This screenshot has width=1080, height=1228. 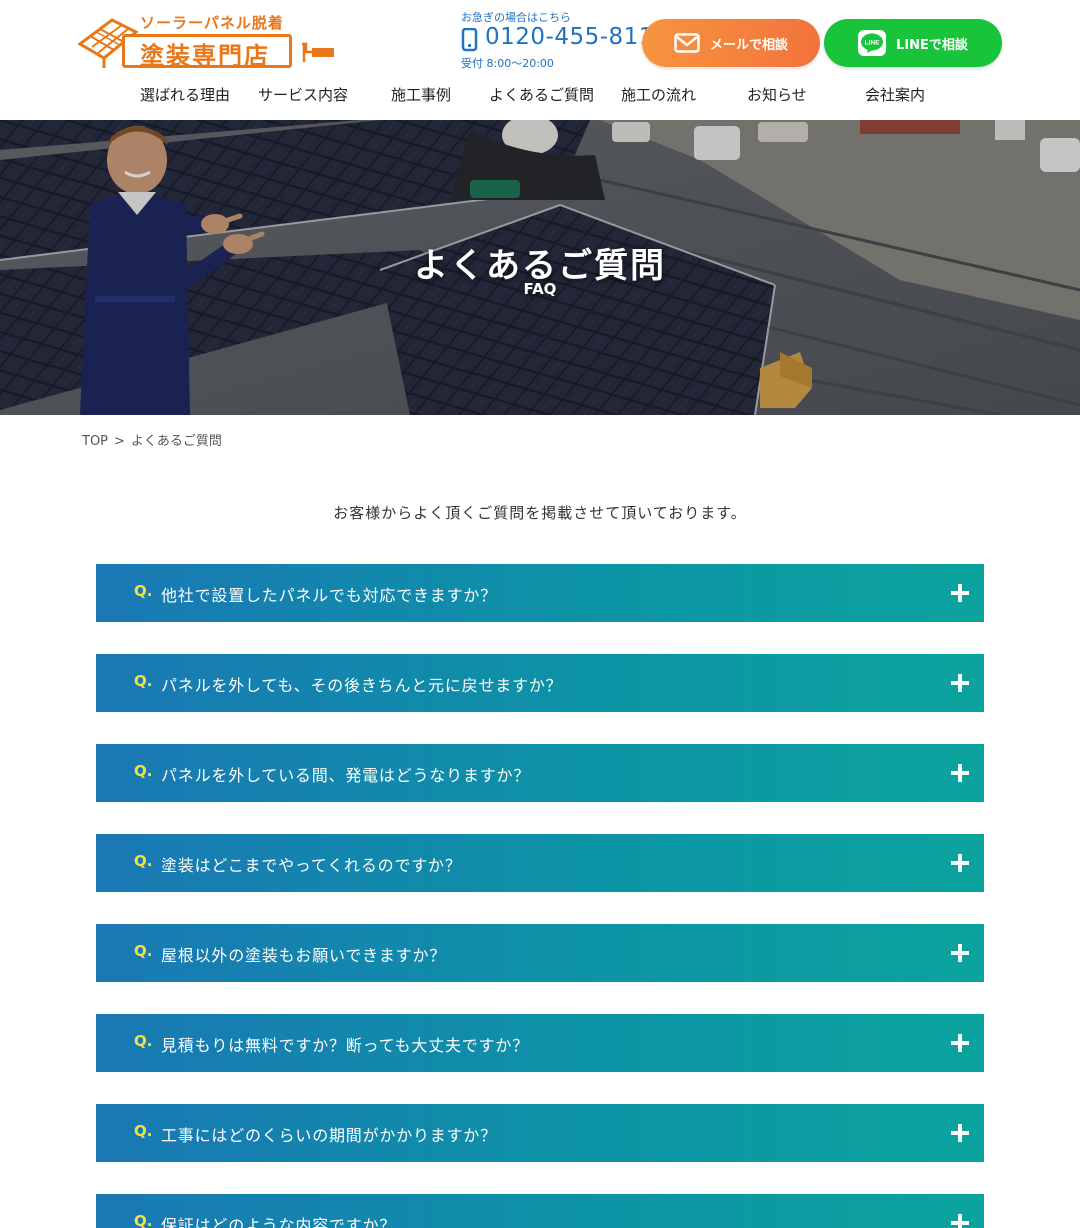 I want to click on faq-item: Q. 塗装はどこまでやってくれるのですか？, so click(x=540, y=863).